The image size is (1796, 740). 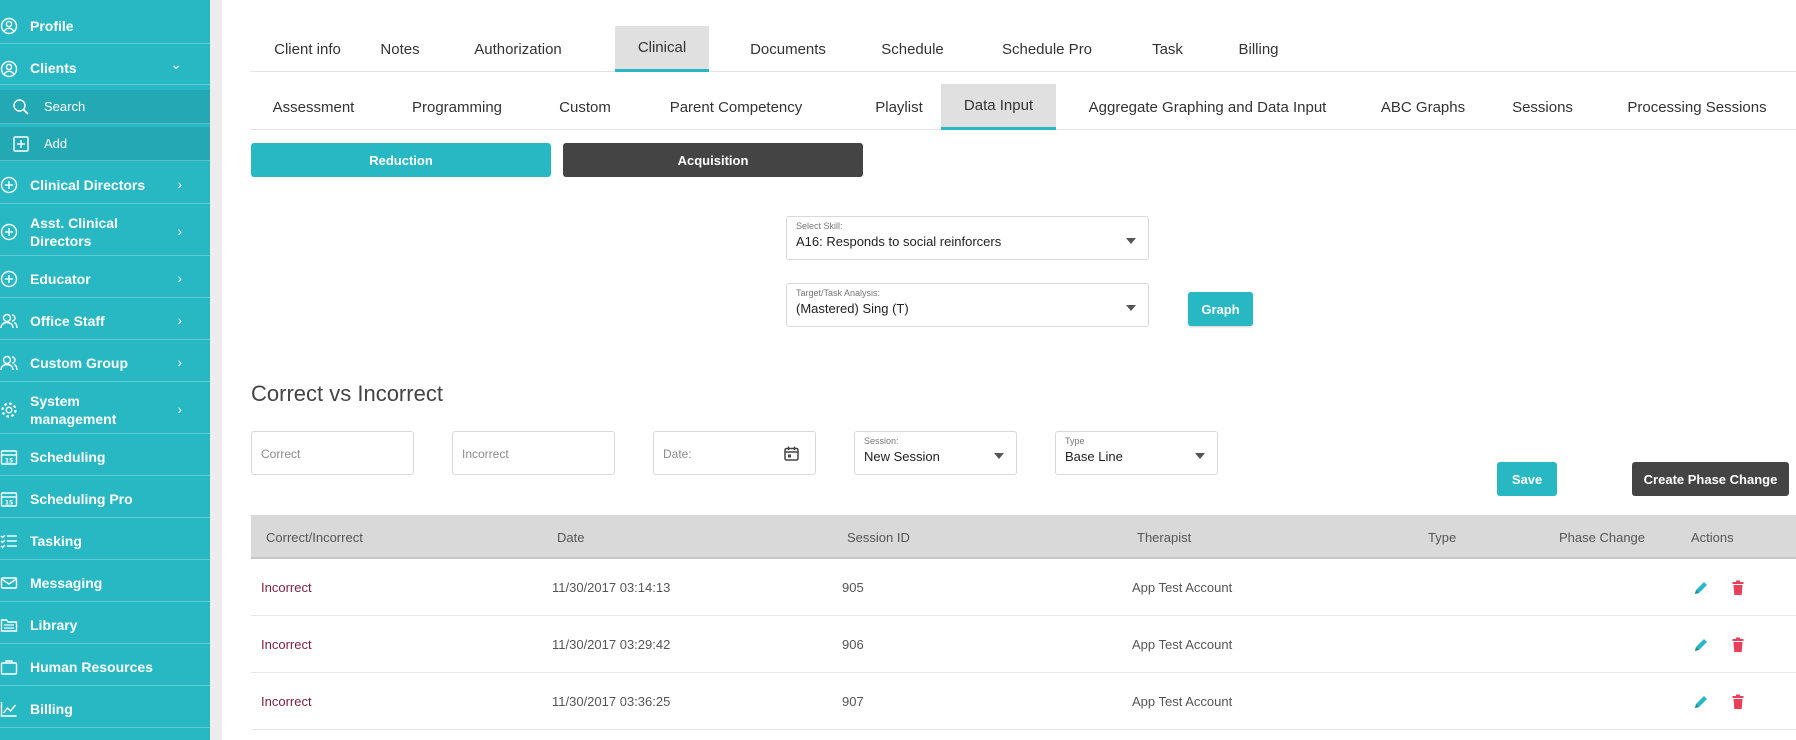 I want to click on type-dropdown: Type Base Line, so click(x=1136, y=453).